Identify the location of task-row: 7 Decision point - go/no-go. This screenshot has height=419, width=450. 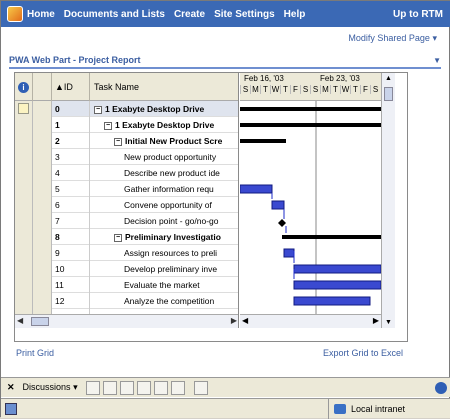
(126, 221).